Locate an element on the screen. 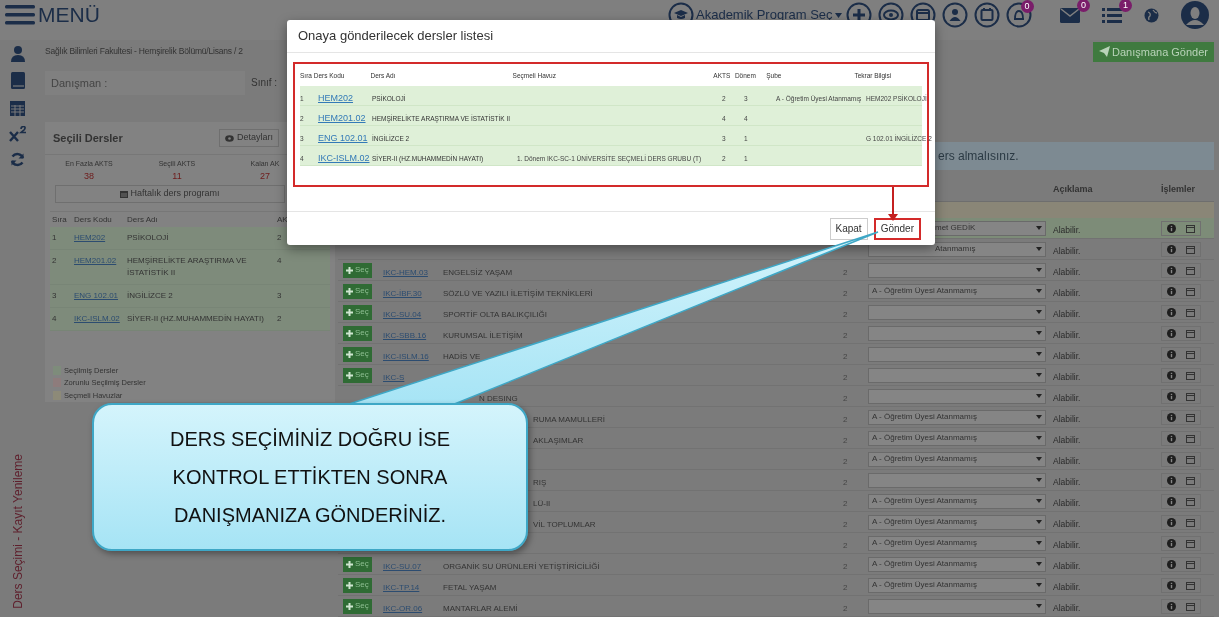  book-icon is located at coordinates (17, 80).